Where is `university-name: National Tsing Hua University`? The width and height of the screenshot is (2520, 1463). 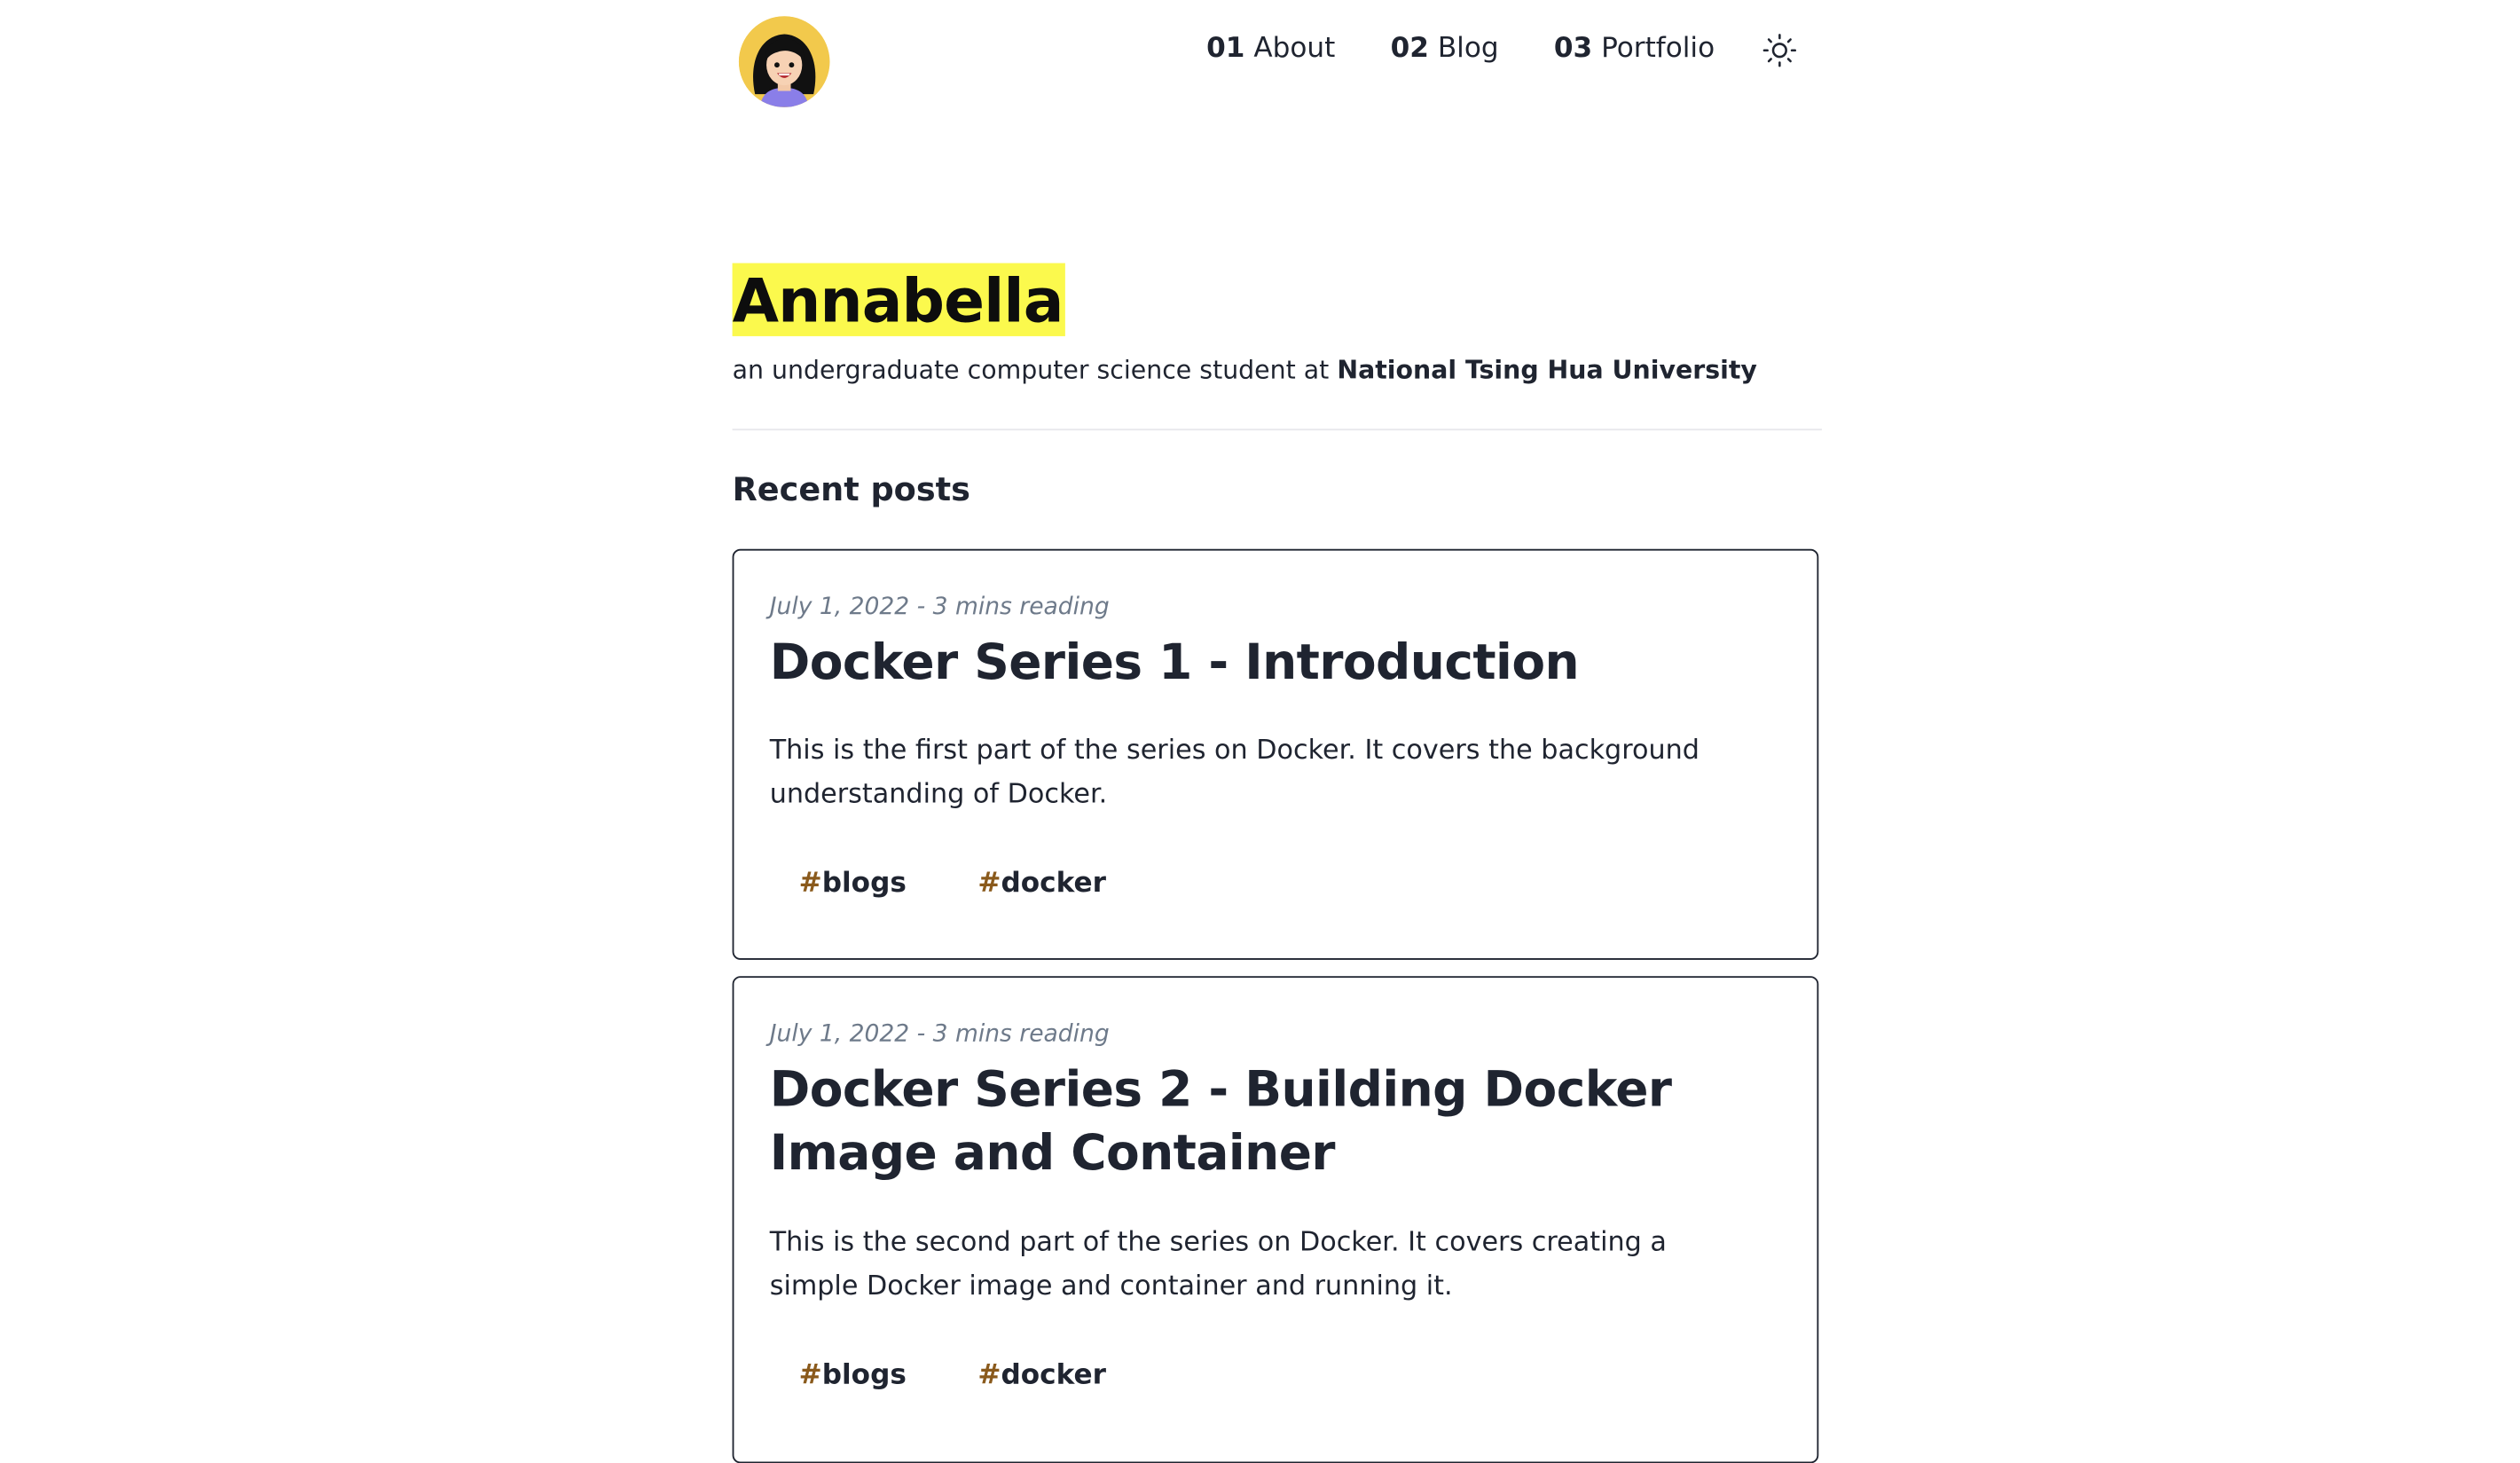 university-name: National Tsing Hua University is located at coordinates (1547, 370).